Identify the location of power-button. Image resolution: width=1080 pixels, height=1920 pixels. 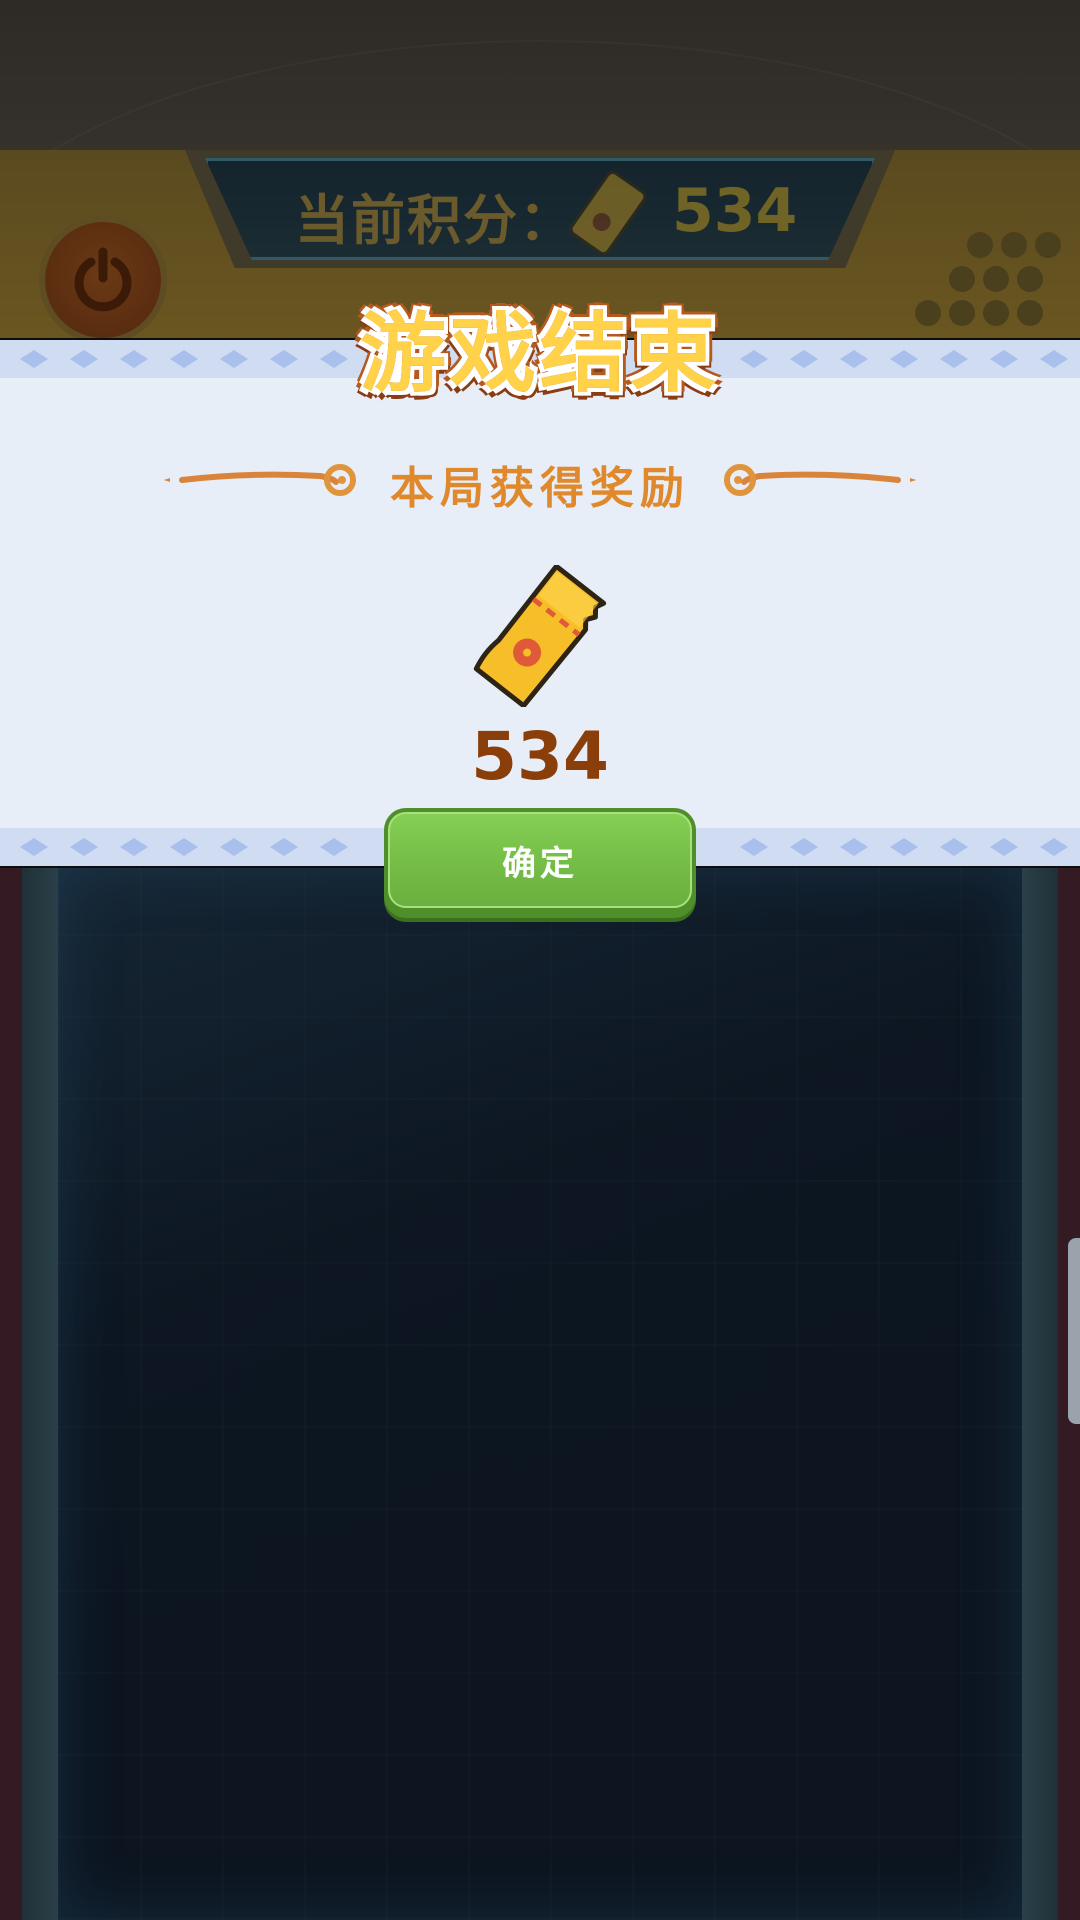
(103, 280).